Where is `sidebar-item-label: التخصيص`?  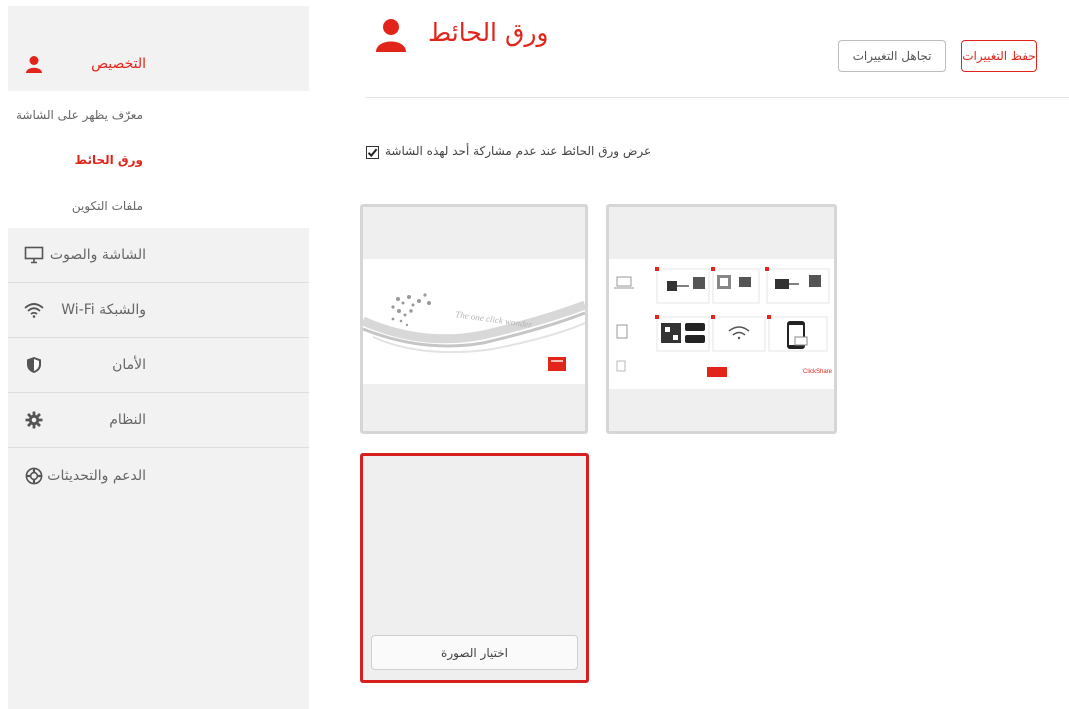
sidebar-item-label: التخصيص is located at coordinates (118, 63).